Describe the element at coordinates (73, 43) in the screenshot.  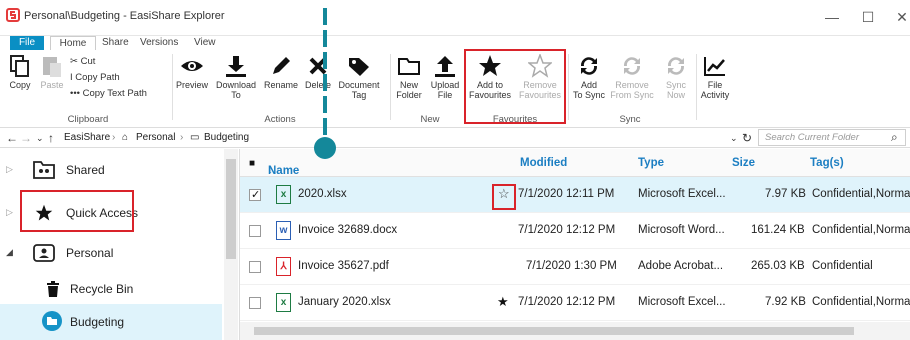
I see `tab-home: Home` at that location.